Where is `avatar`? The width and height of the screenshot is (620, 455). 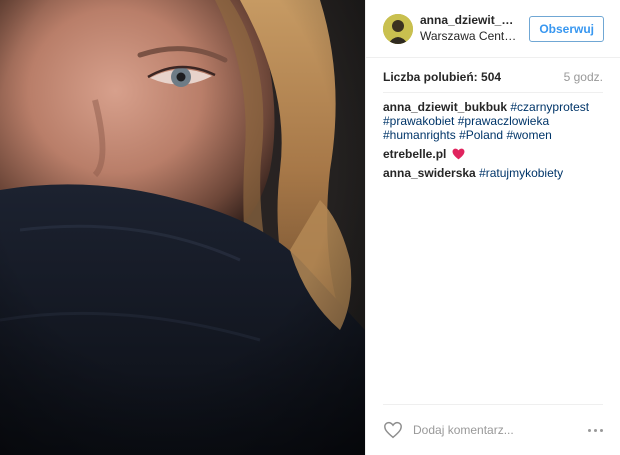
avatar is located at coordinates (398, 28).